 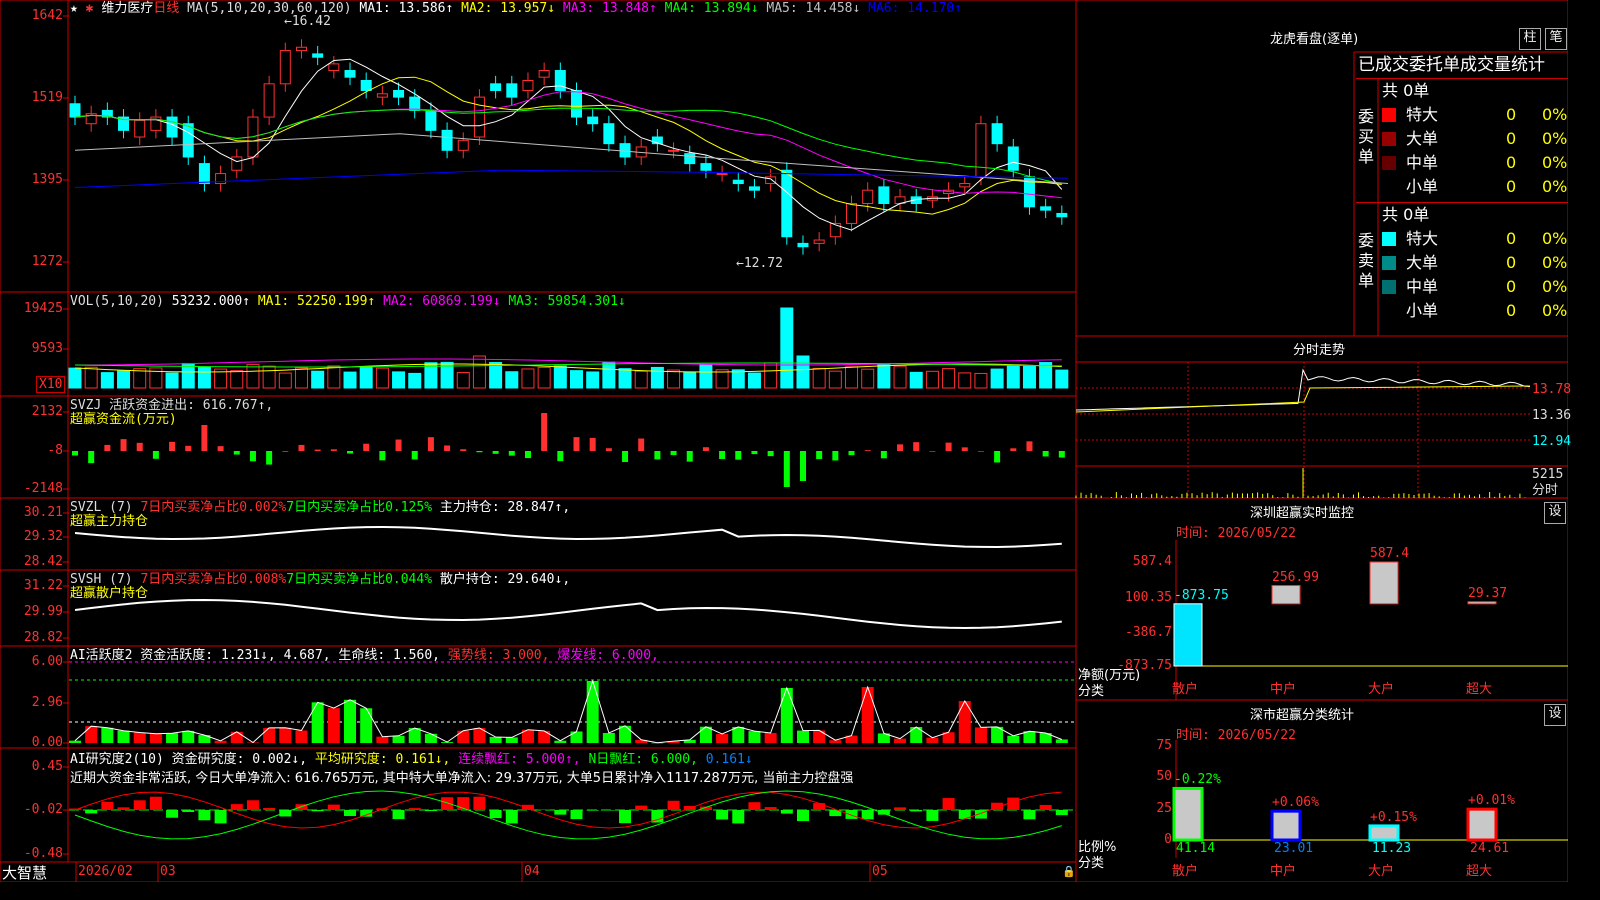 I want to click on bar-value-label: -873.75, so click(x=1201, y=595).